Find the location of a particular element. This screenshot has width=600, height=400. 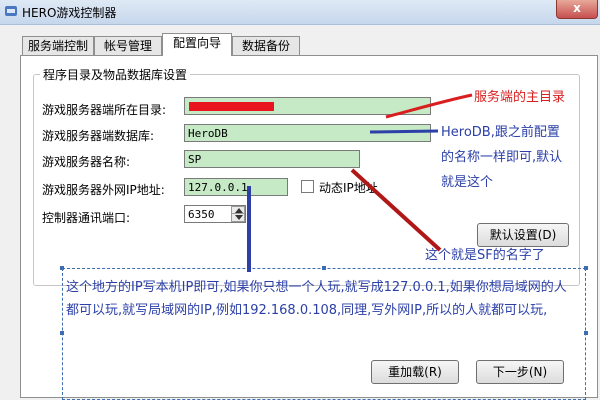

close-button: x is located at coordinates (577, 9).